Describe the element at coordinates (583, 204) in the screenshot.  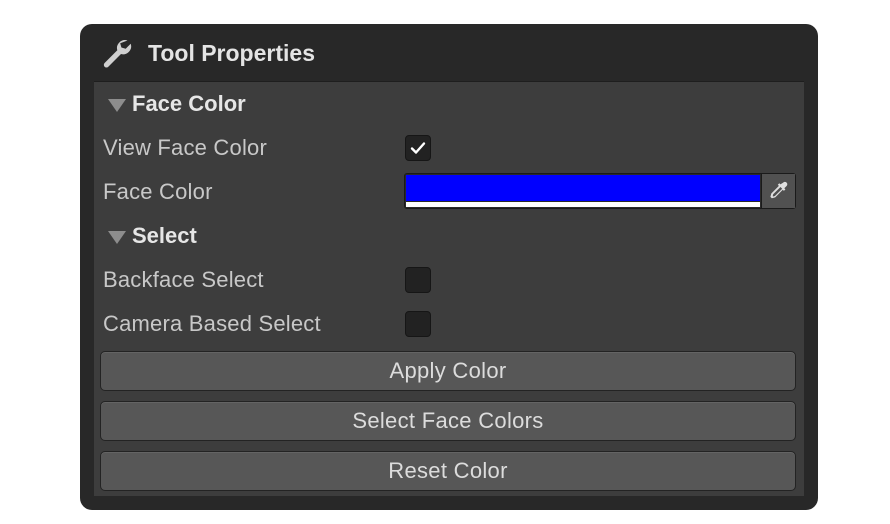
I see `alpha-bar` at that location.